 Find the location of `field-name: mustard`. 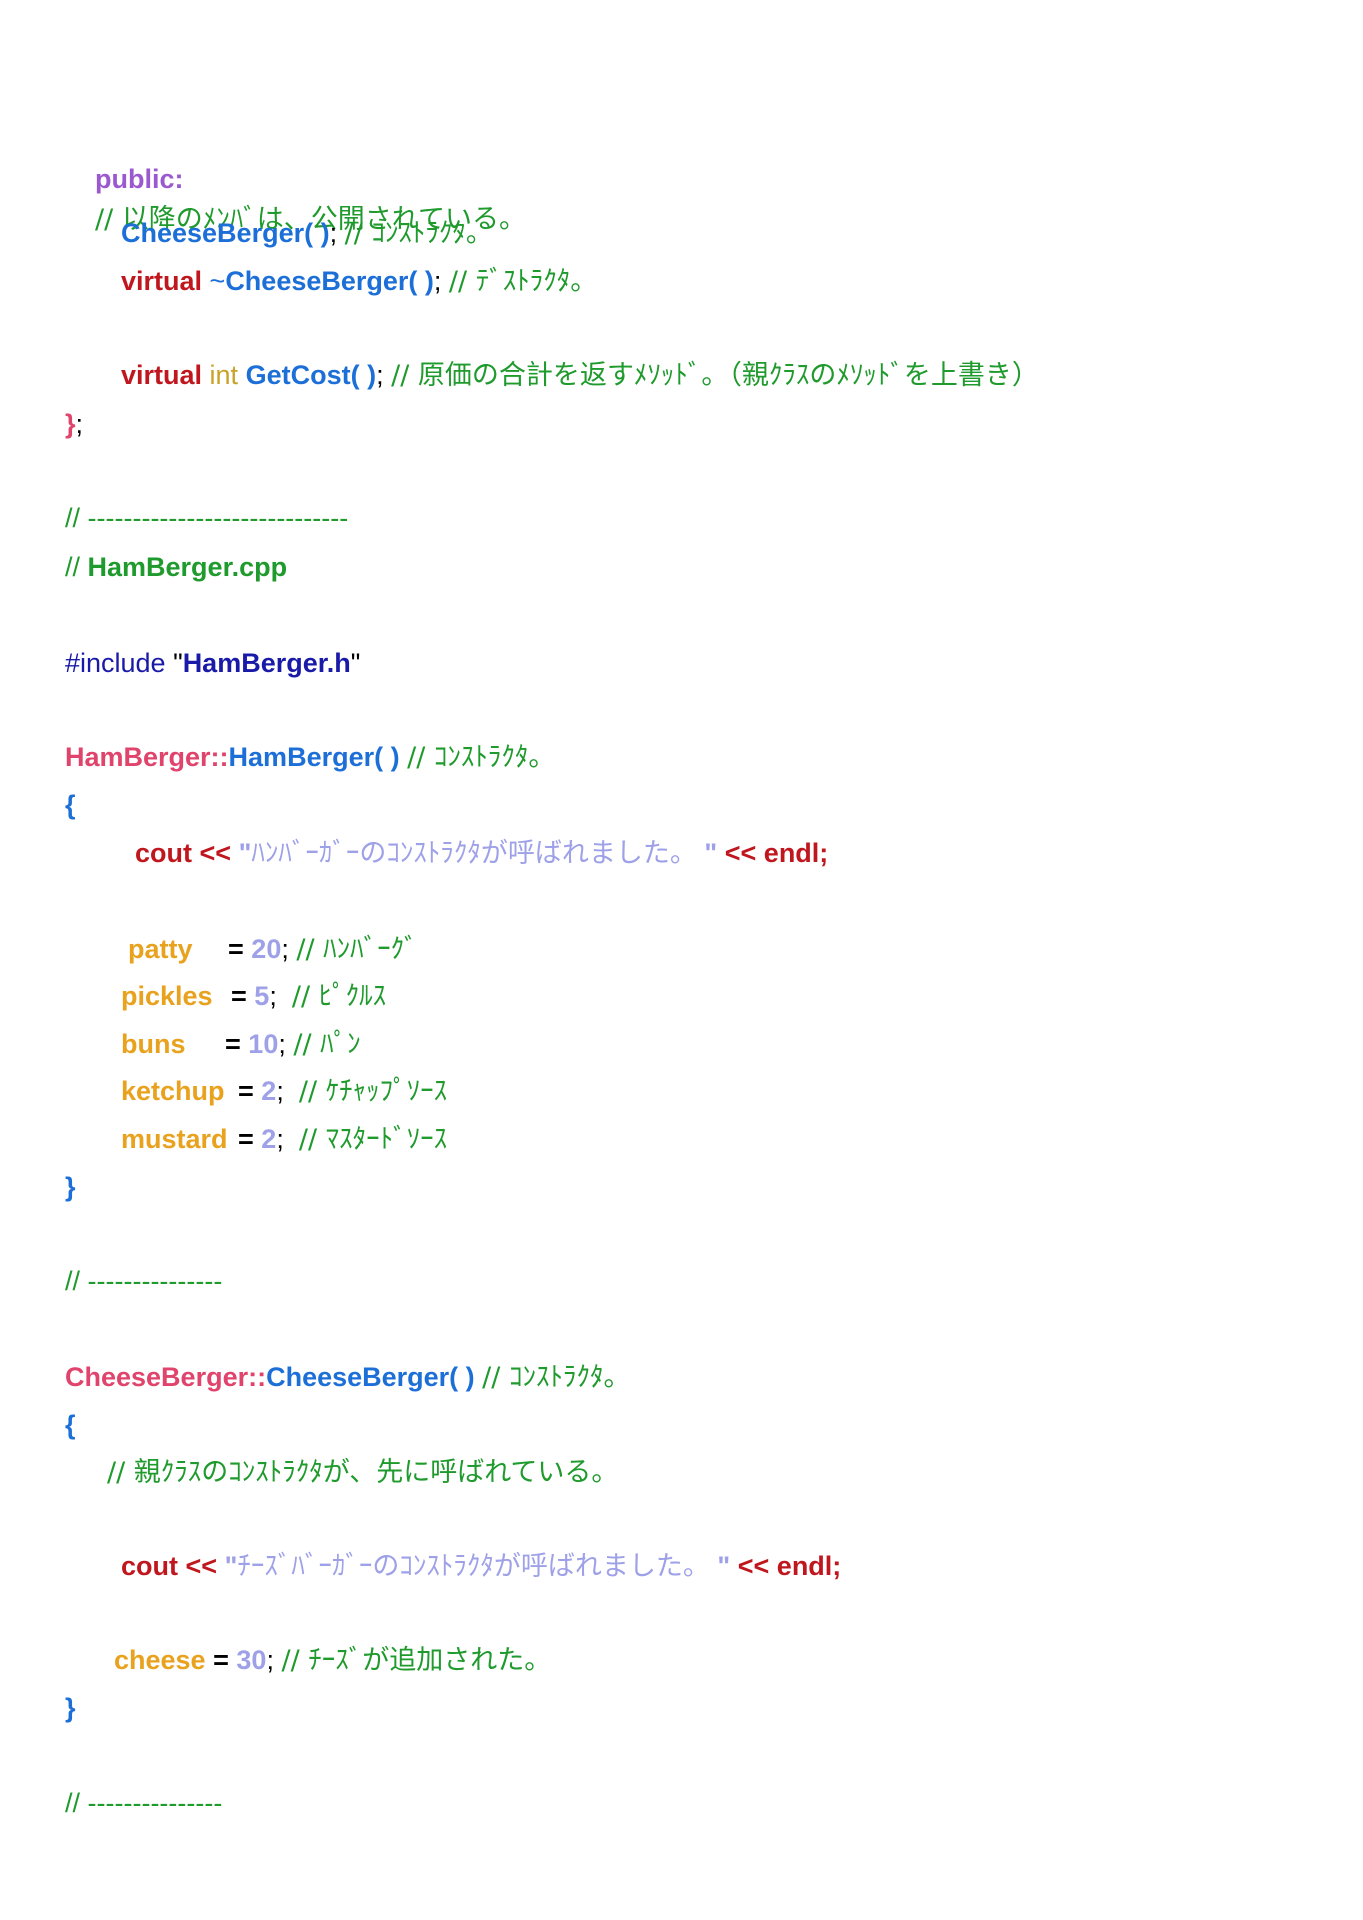

field-name: mustard is located at coordinates (174, 1139).